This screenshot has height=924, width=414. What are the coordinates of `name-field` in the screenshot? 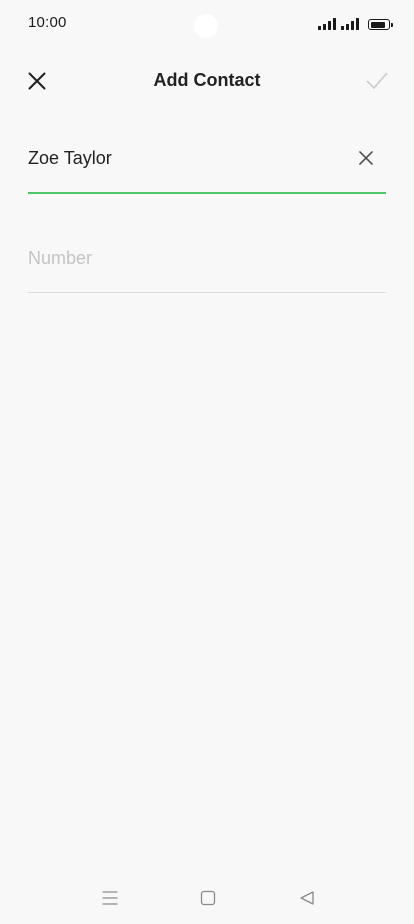 It's located at (207, 166).